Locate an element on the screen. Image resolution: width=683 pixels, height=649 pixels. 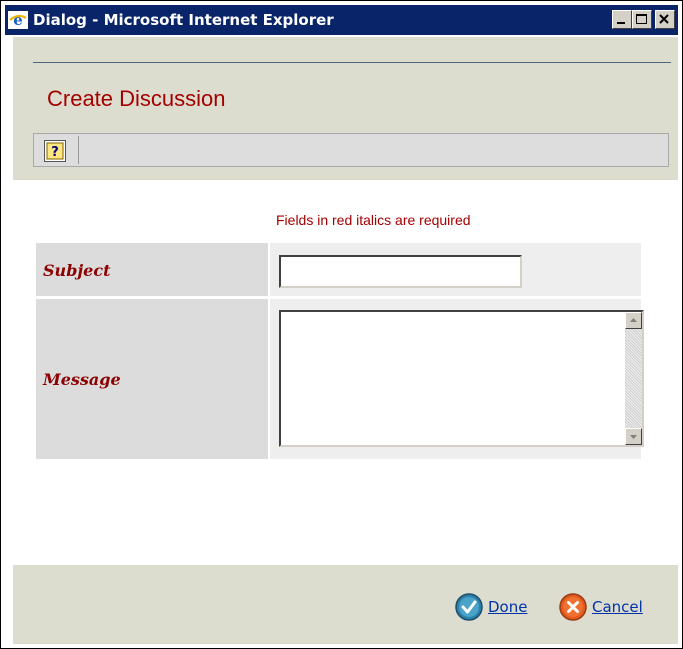
subject-field-cell is located at coordinates (455, 269).